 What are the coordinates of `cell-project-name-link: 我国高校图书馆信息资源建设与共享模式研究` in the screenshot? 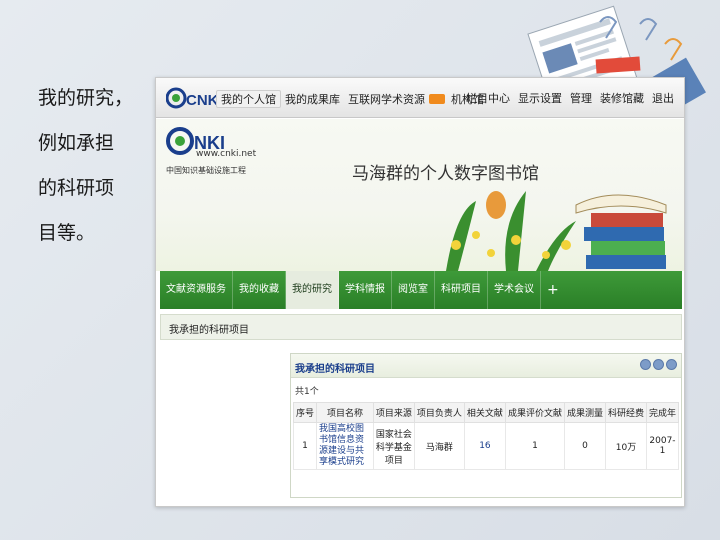 It's located at (345, 446).